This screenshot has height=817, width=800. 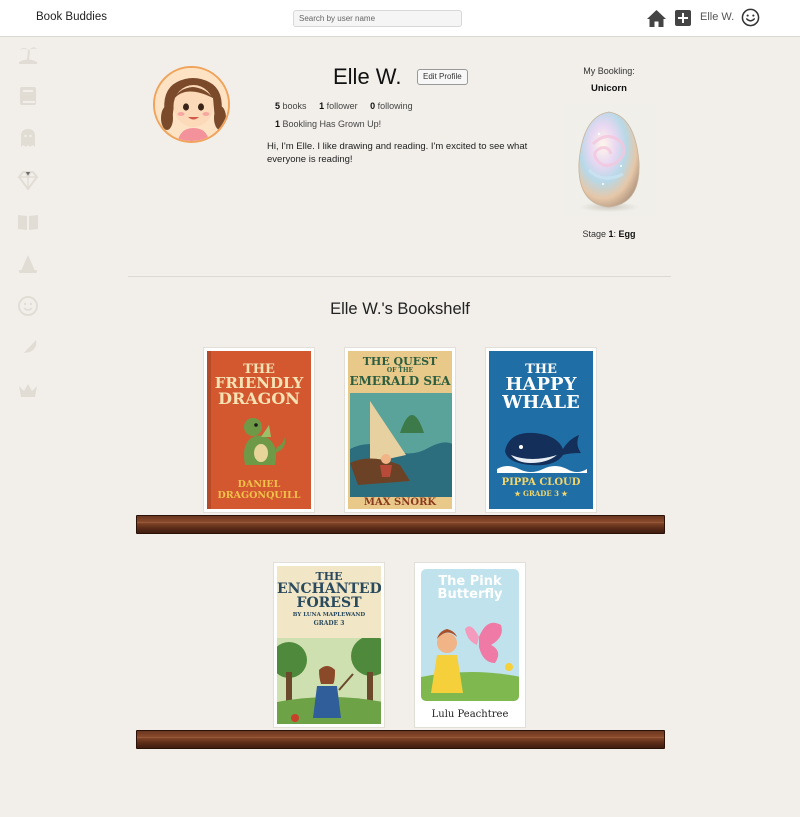 What do you see at coordinates (395, 106) in the screenshot?
I see `following-label: following` at bounding box center [395, 106].